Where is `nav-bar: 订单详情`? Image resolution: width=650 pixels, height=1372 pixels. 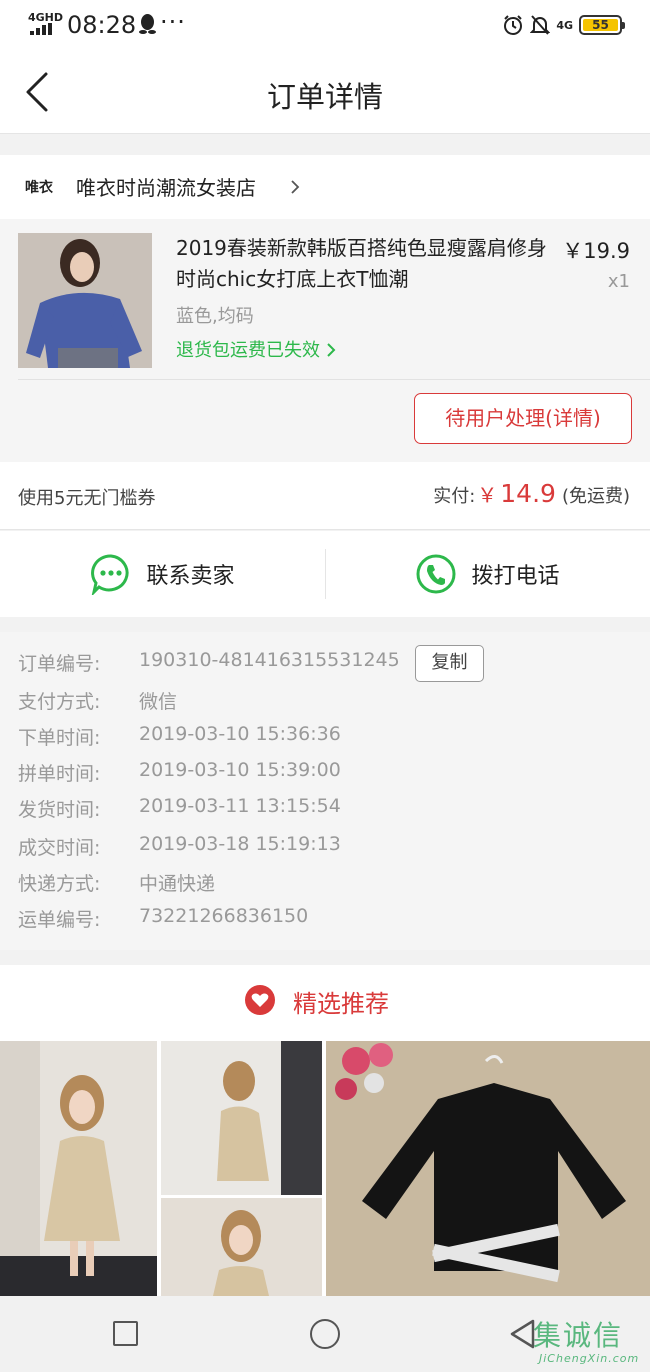
nav-bar: 订单详情 is located at coordinates (325, 92).